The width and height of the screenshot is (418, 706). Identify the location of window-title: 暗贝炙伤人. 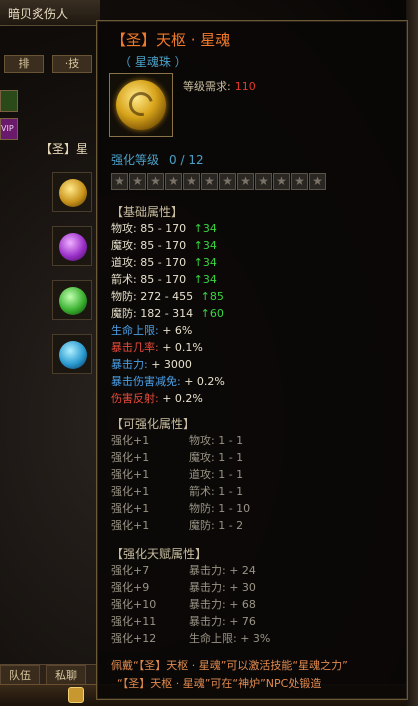
(38, 14).